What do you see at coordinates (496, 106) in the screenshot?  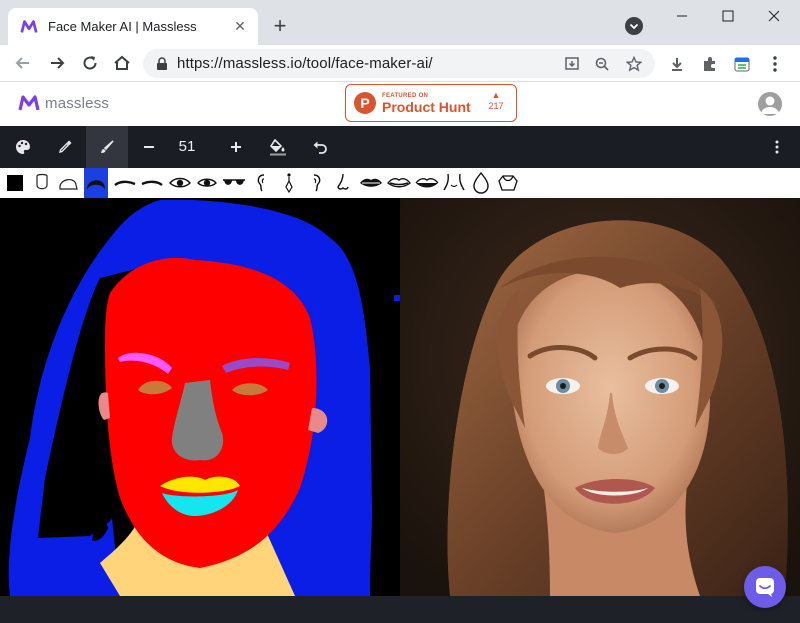 I see `ph-vote-count: 217` at bounding box center [496, 106].